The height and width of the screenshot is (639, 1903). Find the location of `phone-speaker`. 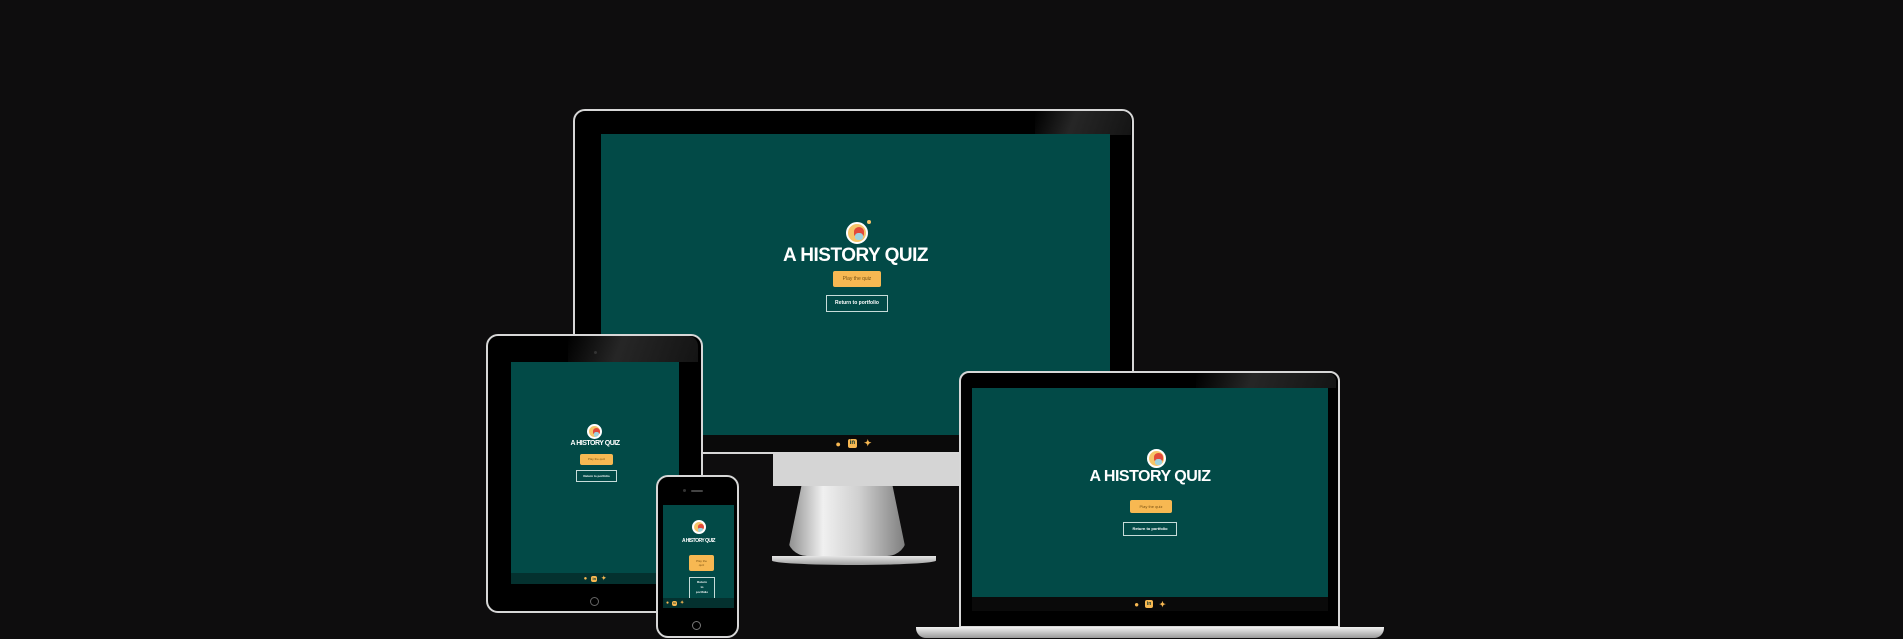

phone-speaker is located at coordinates (697, 491).